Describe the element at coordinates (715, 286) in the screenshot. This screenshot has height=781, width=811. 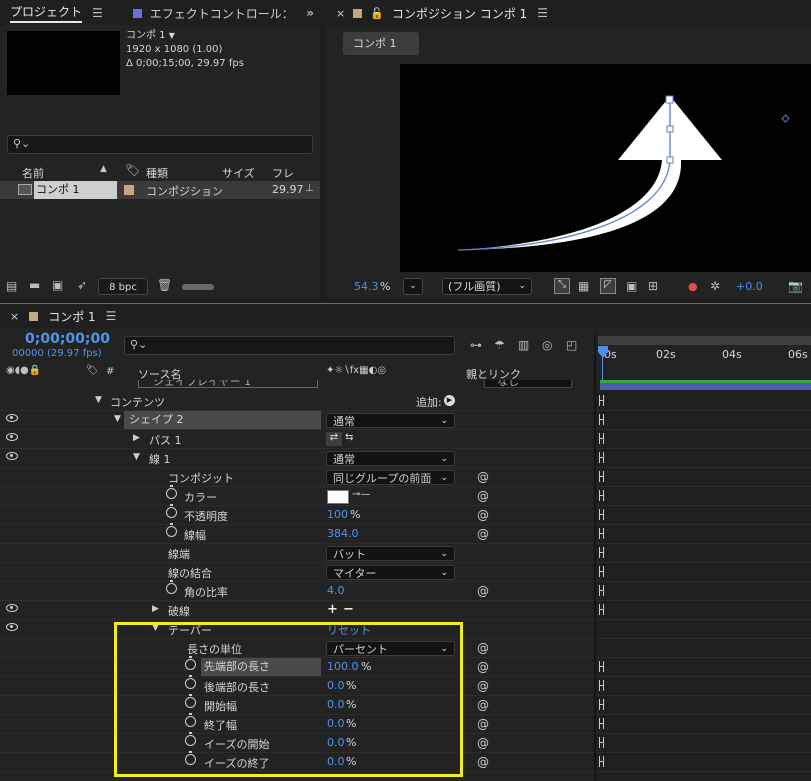
I see `color-management-icon: ✲` at that location.